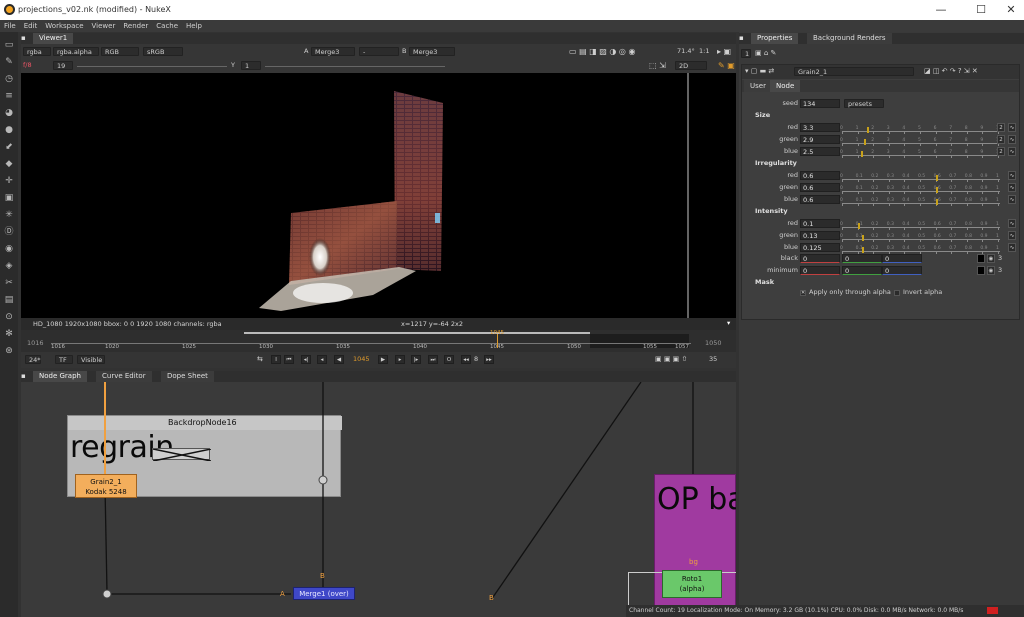 Image resolution: width=1024 pixels, height=617 pixels. I want to click on playback-mode-icons: ▣ ▣ ▣ ⇧, so click(671, 359).